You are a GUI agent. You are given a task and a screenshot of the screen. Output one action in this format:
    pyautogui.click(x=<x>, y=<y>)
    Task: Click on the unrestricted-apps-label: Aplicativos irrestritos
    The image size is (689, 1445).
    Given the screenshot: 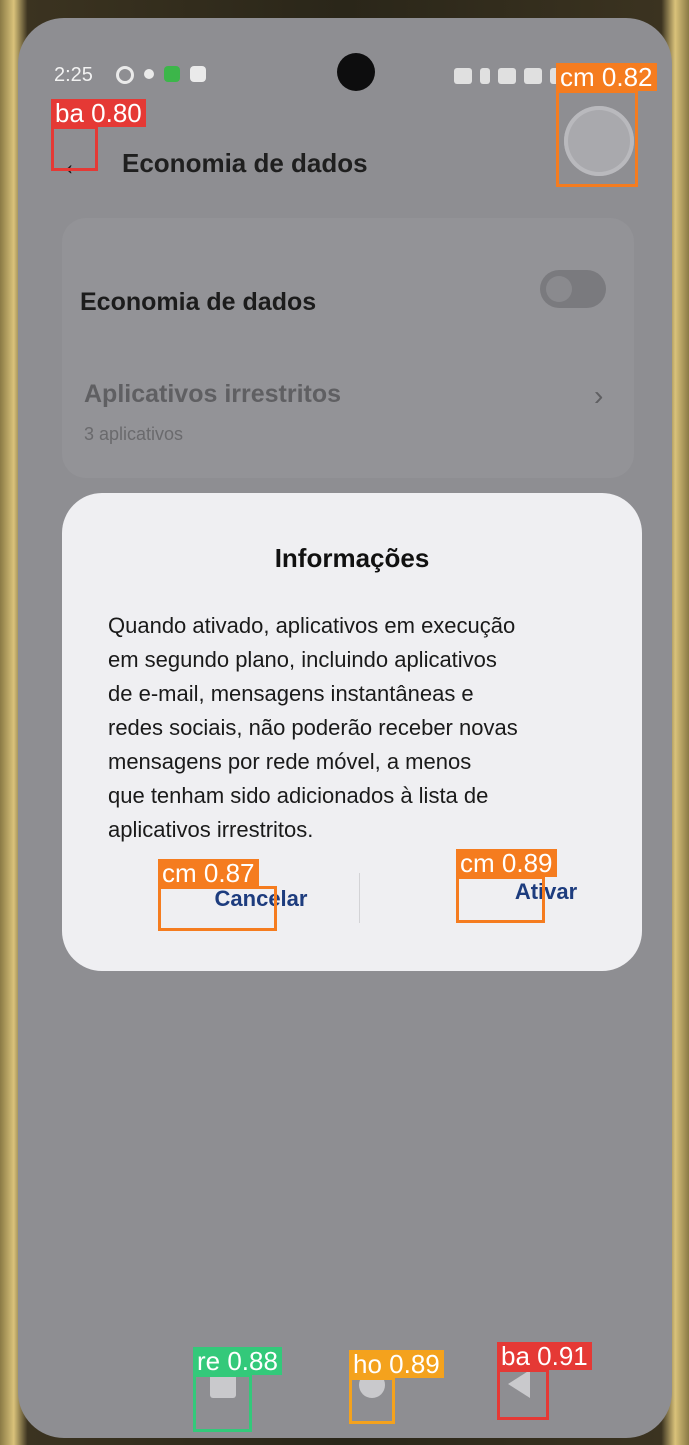 What is the action you would take?
    pyautogui.click(x=212, y=394)
    